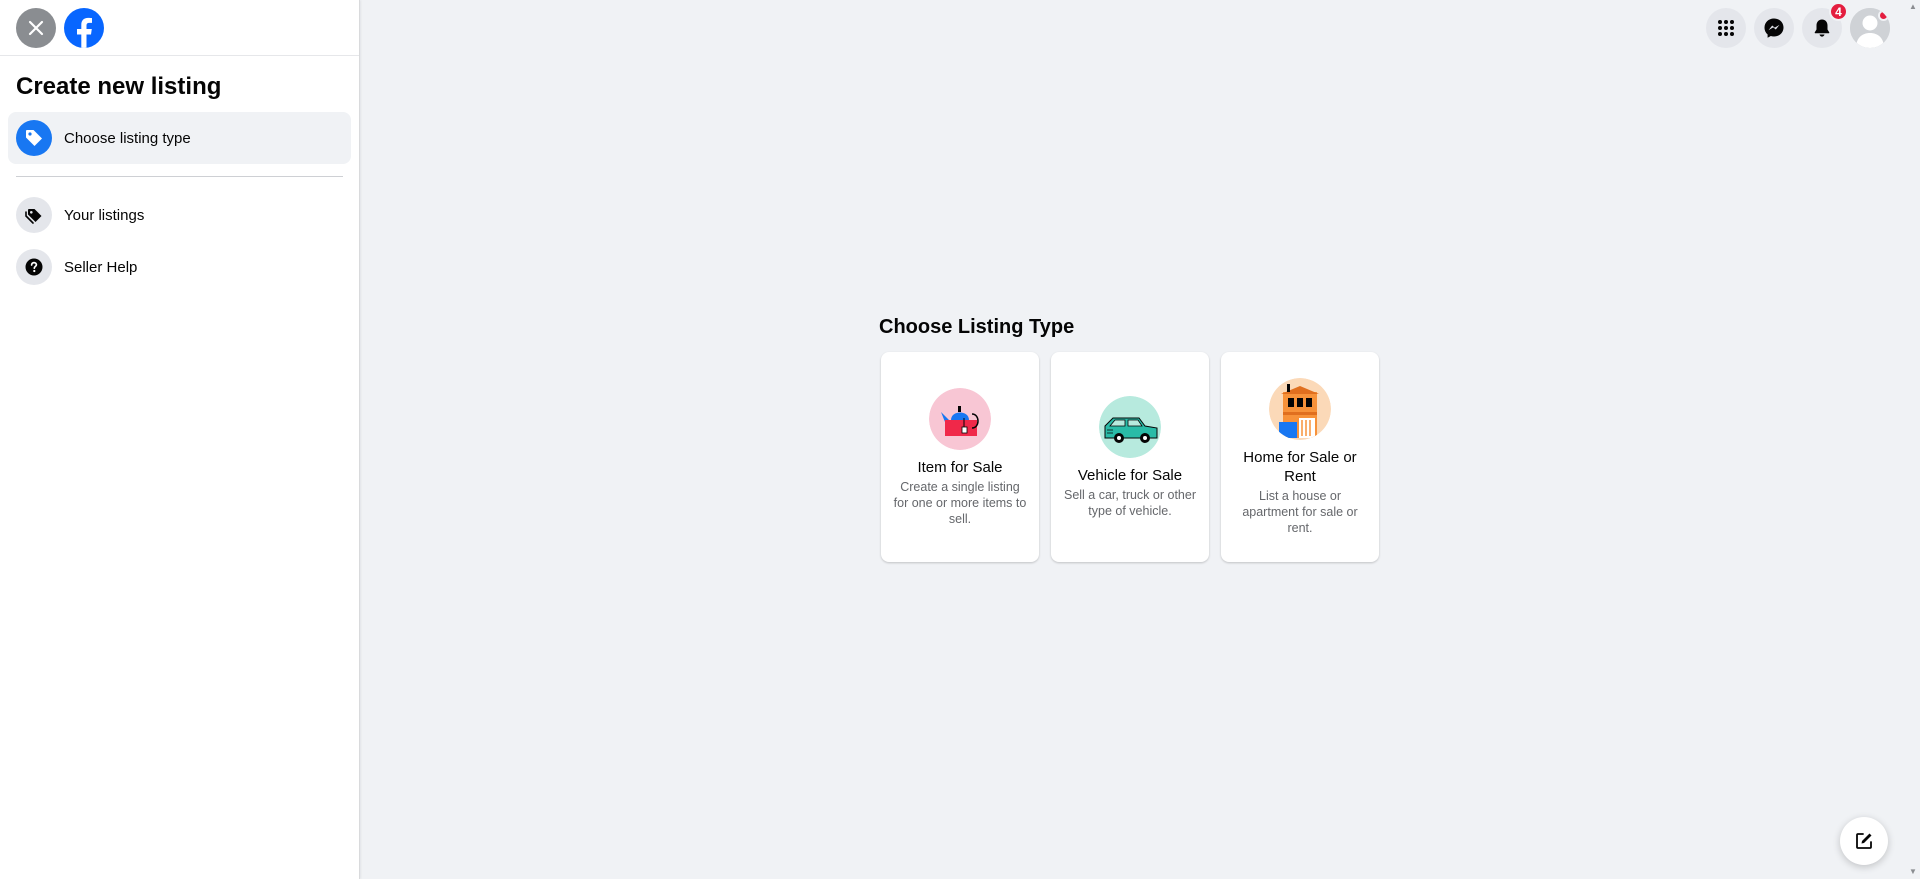 This screenshot has width=1920, height=879. Describe the element at coordinates (1300, 467) in the screenshot. I see `card-title: Home for Sale or Rent` at that location.